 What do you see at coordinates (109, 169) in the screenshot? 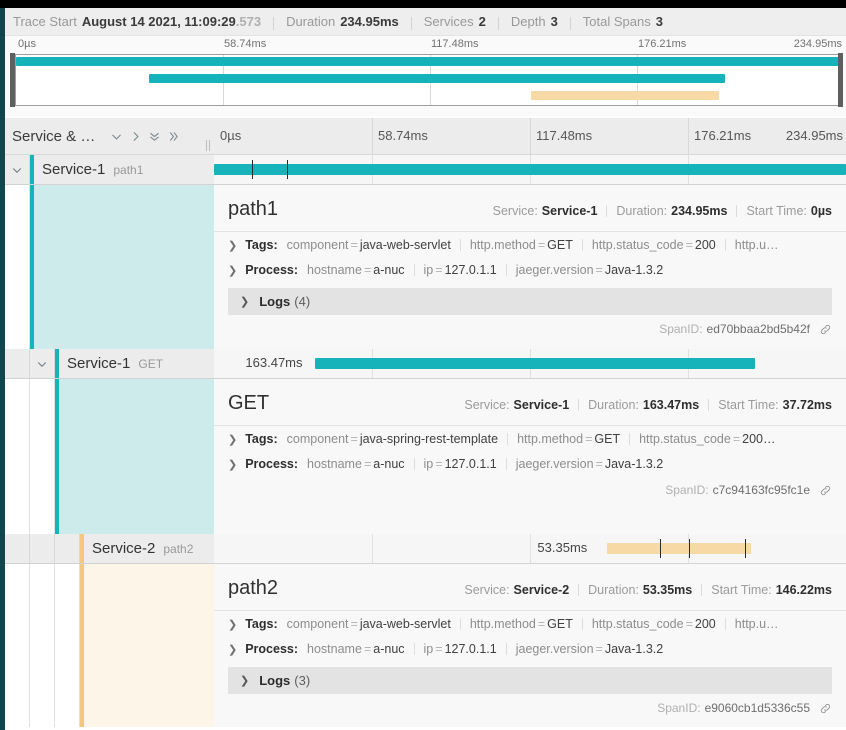
I see `span-row-label-cell: Service-1 path1` at bounding box center [109, 169].